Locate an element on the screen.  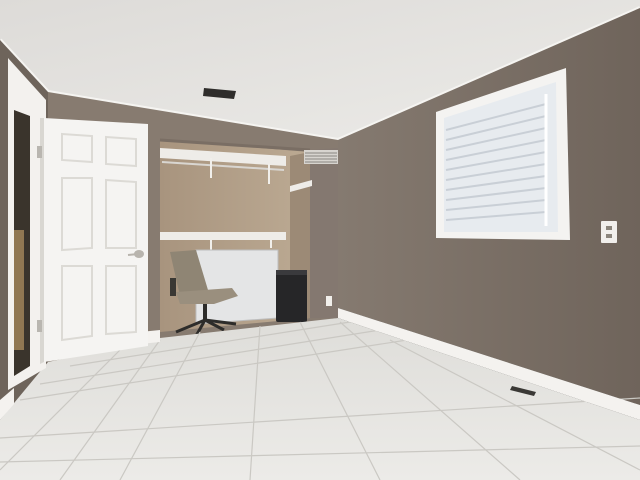
whiteboard-panel is located at coordinates (237, 287).